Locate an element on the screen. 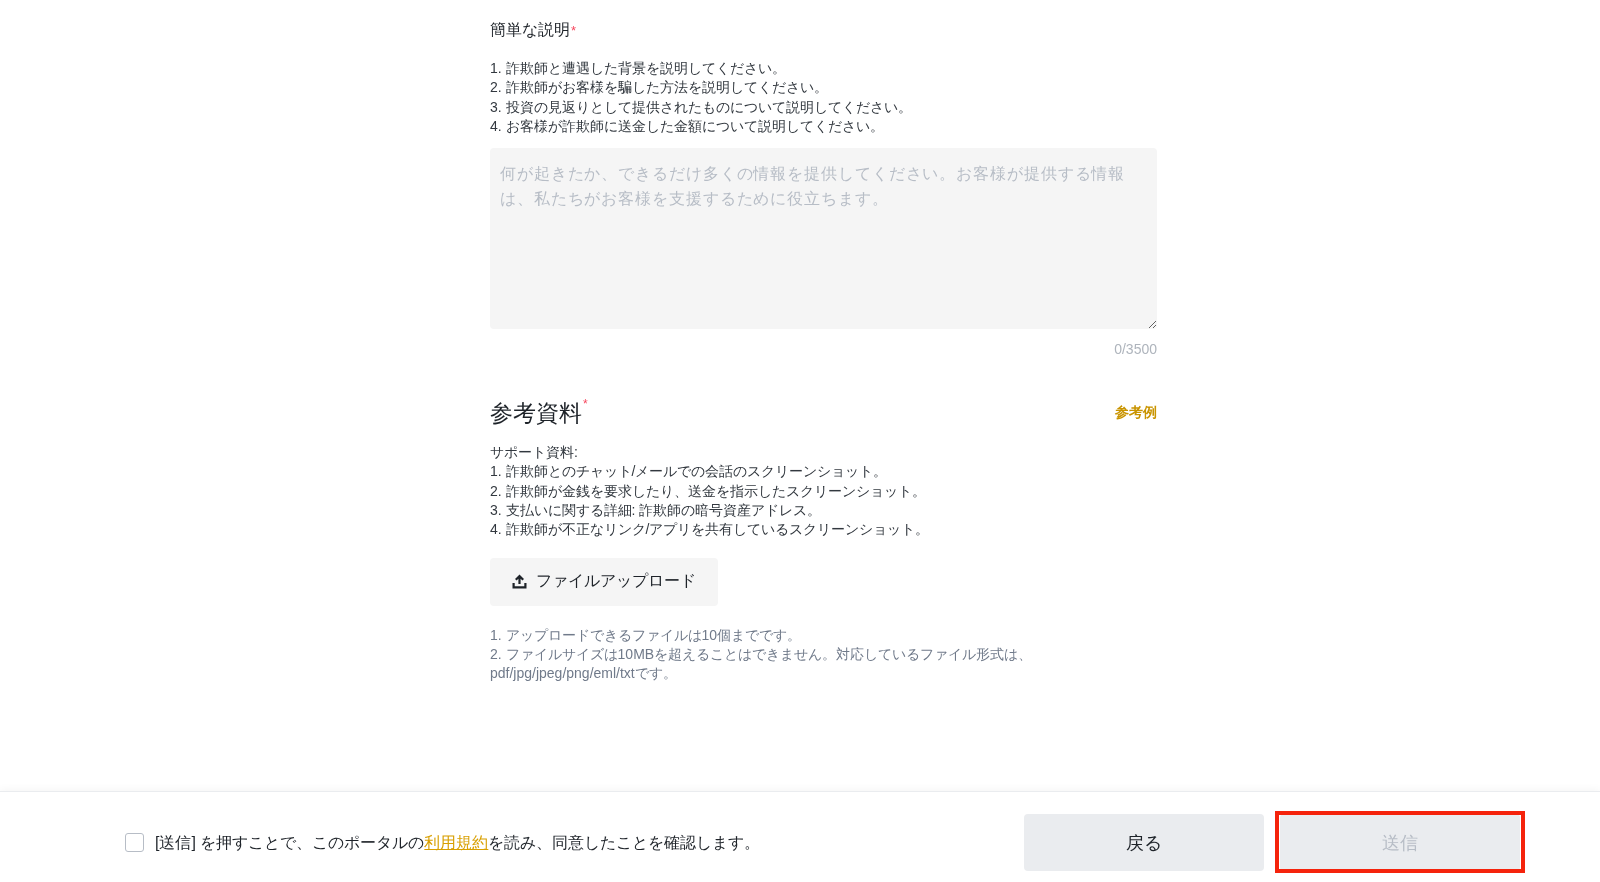  section-title: 簡単な説明 is located at coordinates (530, 30).